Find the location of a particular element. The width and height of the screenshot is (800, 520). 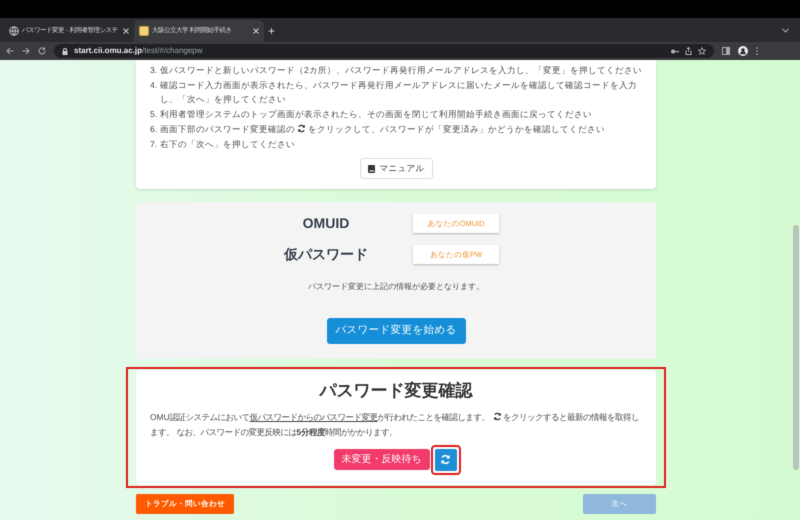

description-text: OMU認証システムにおいて仮パスワードからのパスワード変更が行われたことを確認します。 をクリックすると最新の情報を取得します。 なお、パスワードの変更反映には5分程度時間がかかります。 is located at coordinates (395, 424).